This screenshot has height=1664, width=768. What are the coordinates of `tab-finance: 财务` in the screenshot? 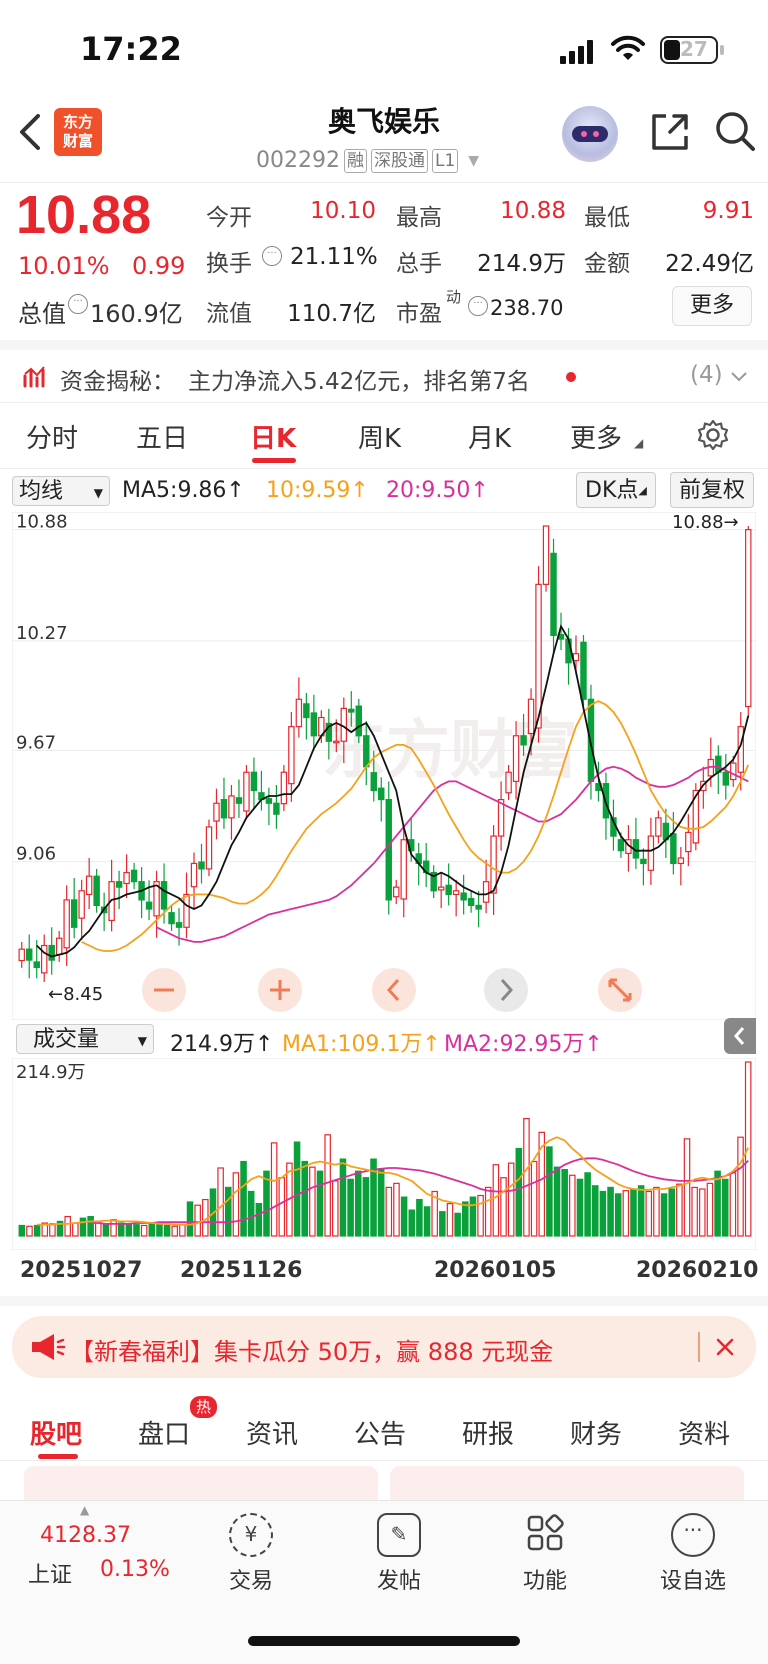 It's located at (596, 1432).